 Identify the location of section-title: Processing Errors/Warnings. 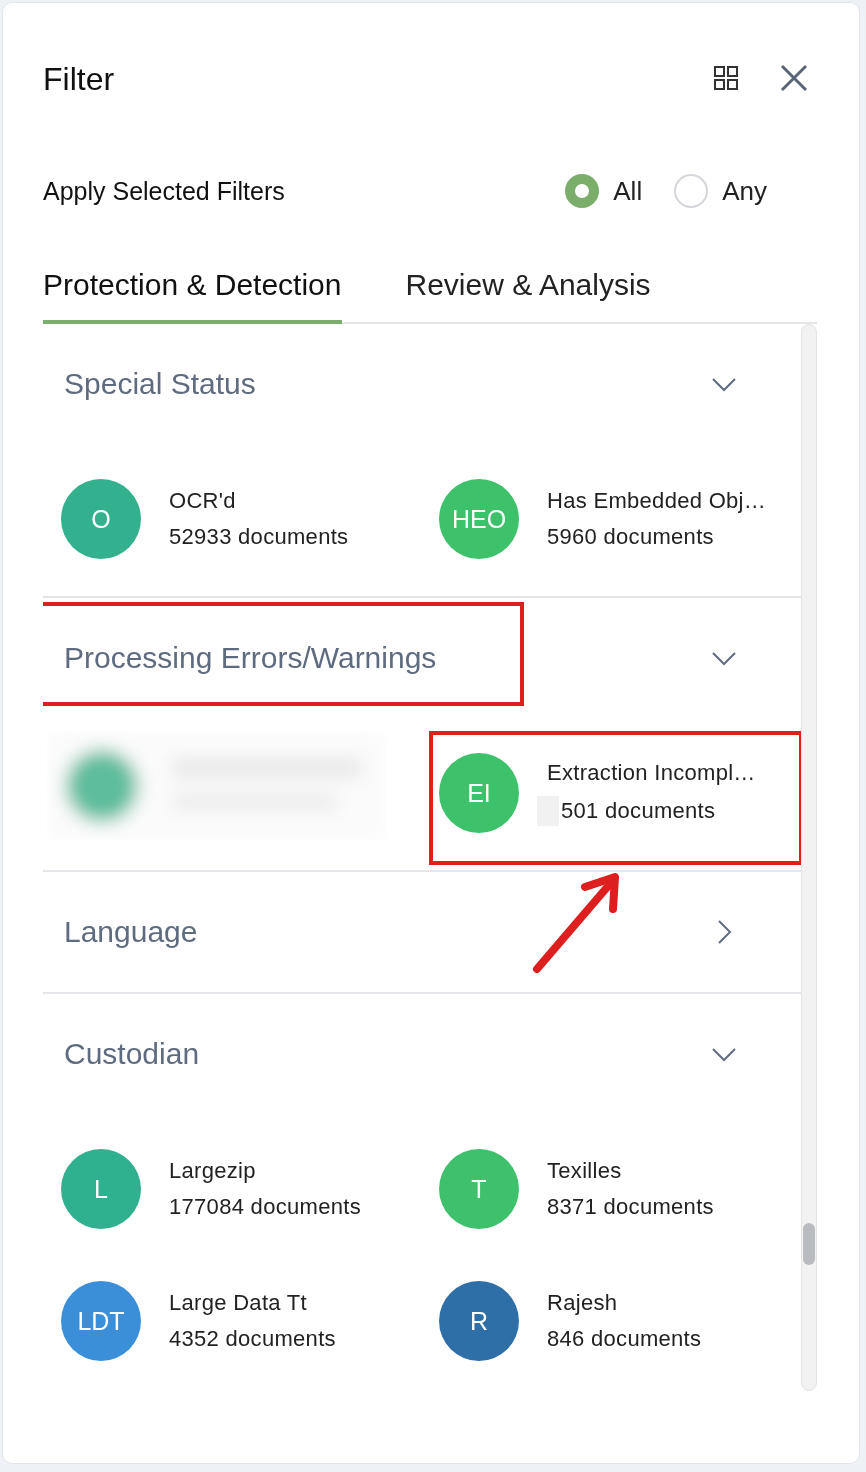
(387, 658).